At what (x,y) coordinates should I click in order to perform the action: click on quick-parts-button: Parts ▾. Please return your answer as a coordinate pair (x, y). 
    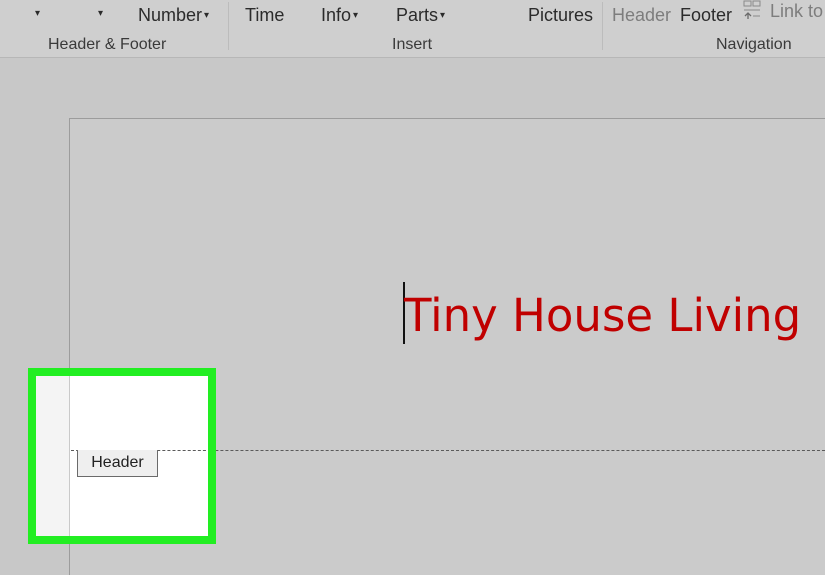
    Looking at the image, I should click on (420, 15).